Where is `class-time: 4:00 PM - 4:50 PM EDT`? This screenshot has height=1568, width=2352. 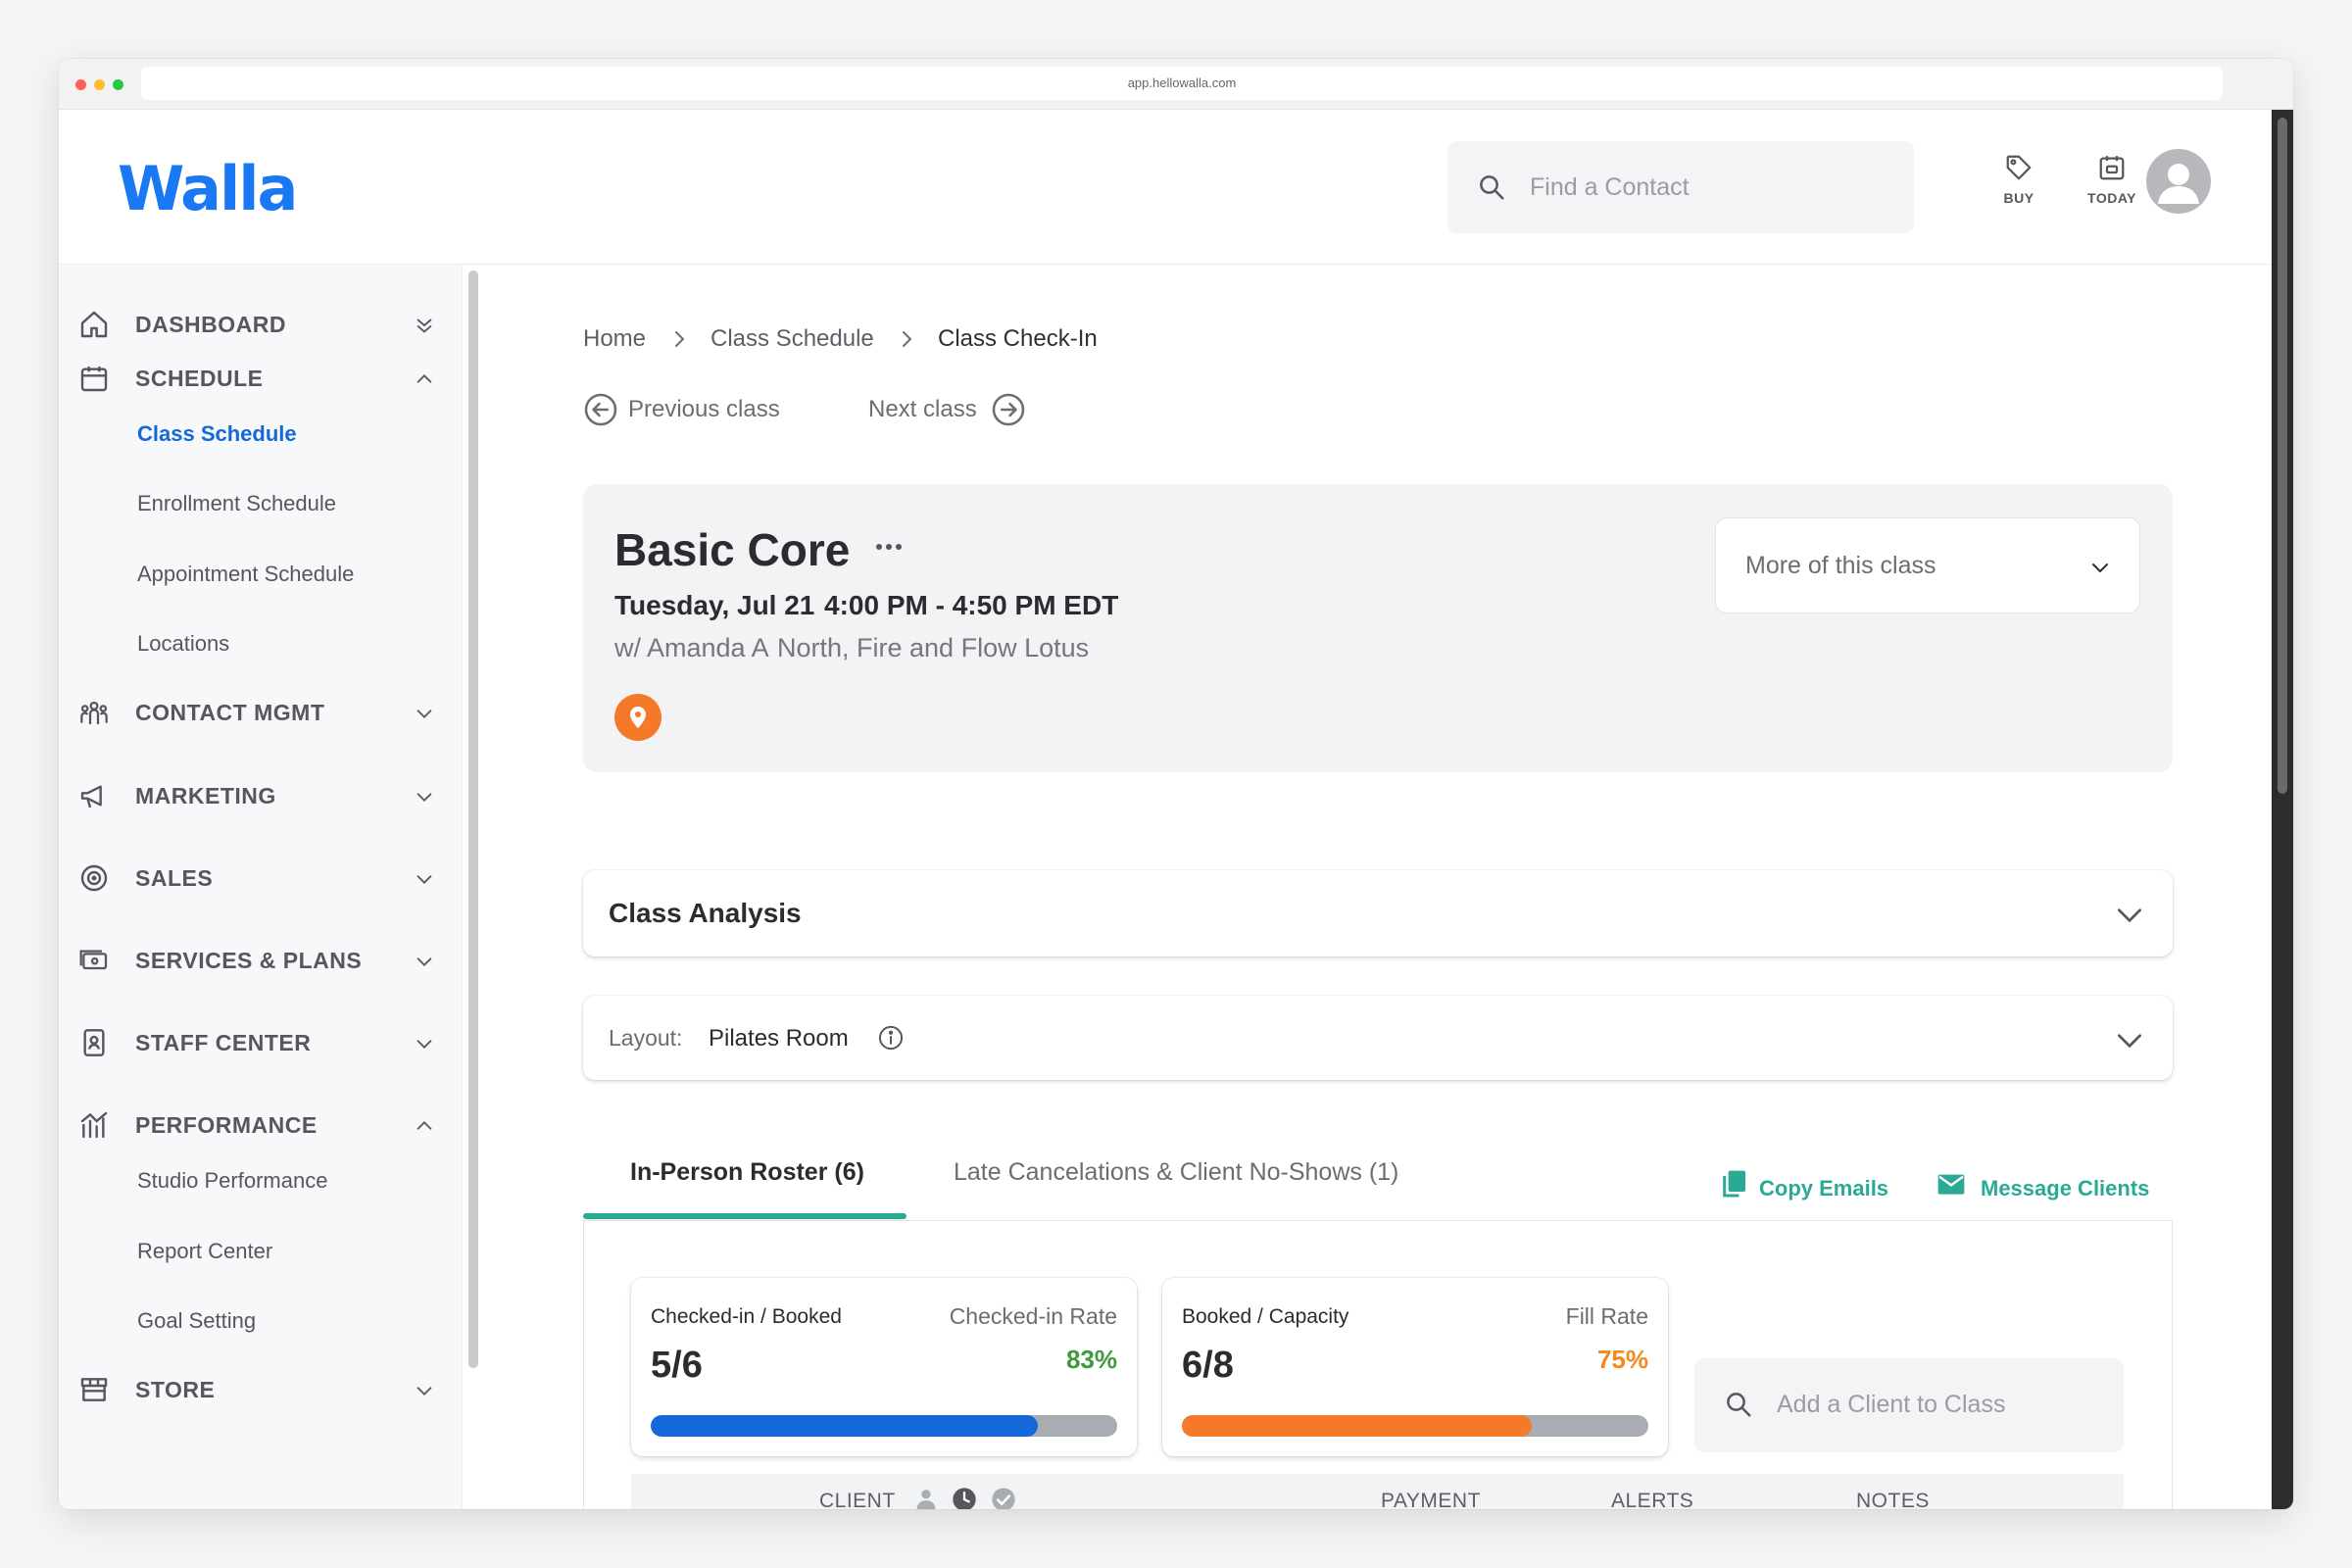
class-time: 4:00 PM - 4:50 PM EDT is located at coordinates (971, 605).